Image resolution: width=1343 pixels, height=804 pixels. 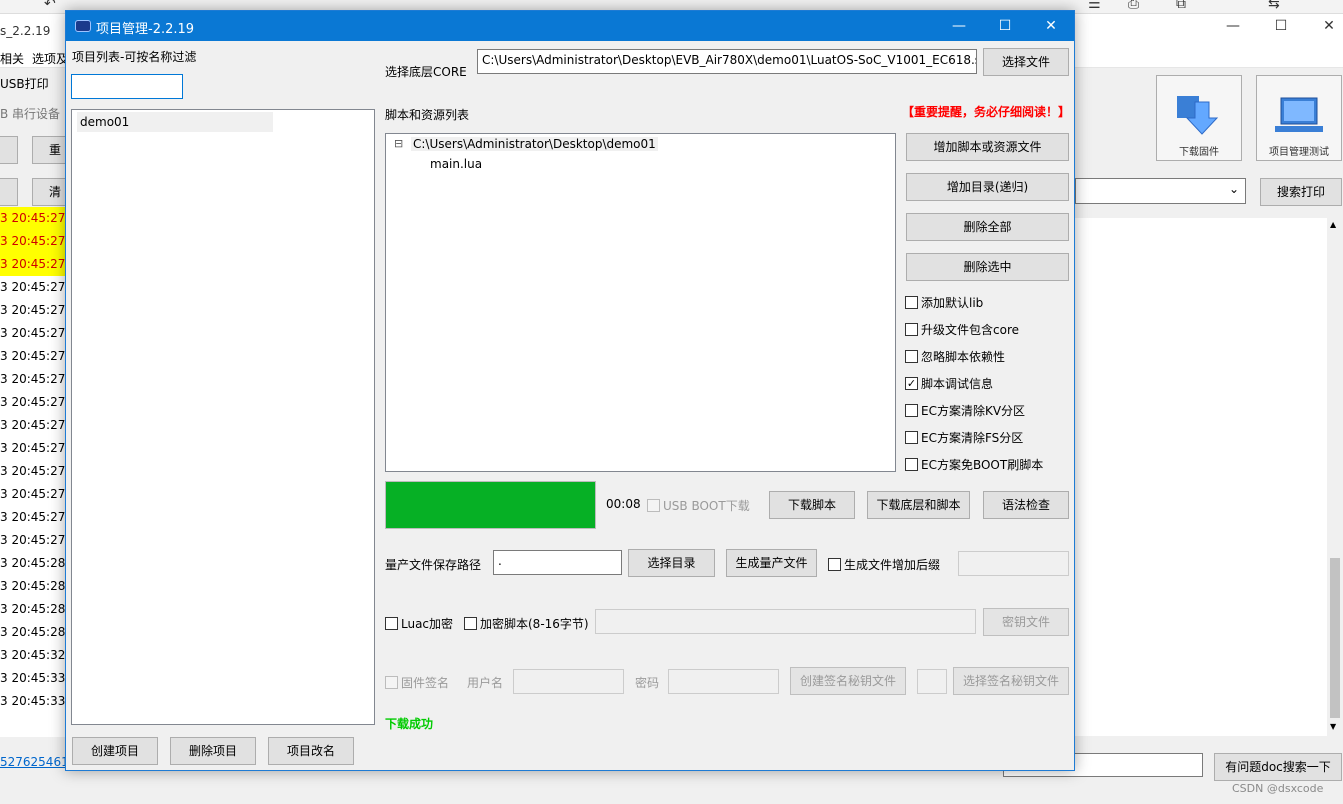 What do you see at coordinates (12, 58) in the screenshot?
I see `bg-menu-item-related: 相关` at bounding box center [12, 58].